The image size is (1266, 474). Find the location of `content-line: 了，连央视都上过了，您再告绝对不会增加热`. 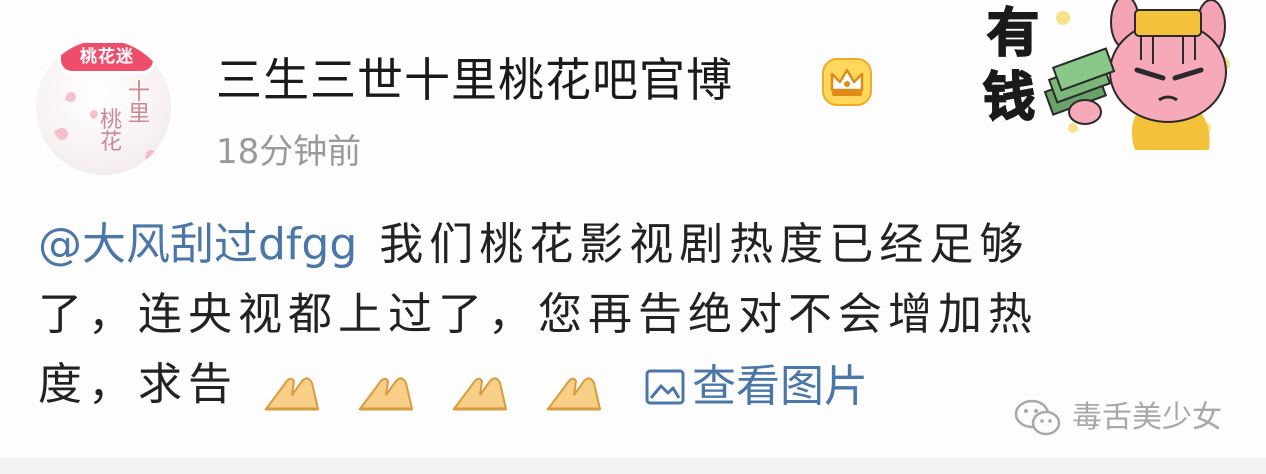

content-line: 了，连央视都上过了，您再告绝对不会增加热 is located at coordinates (633, 315).